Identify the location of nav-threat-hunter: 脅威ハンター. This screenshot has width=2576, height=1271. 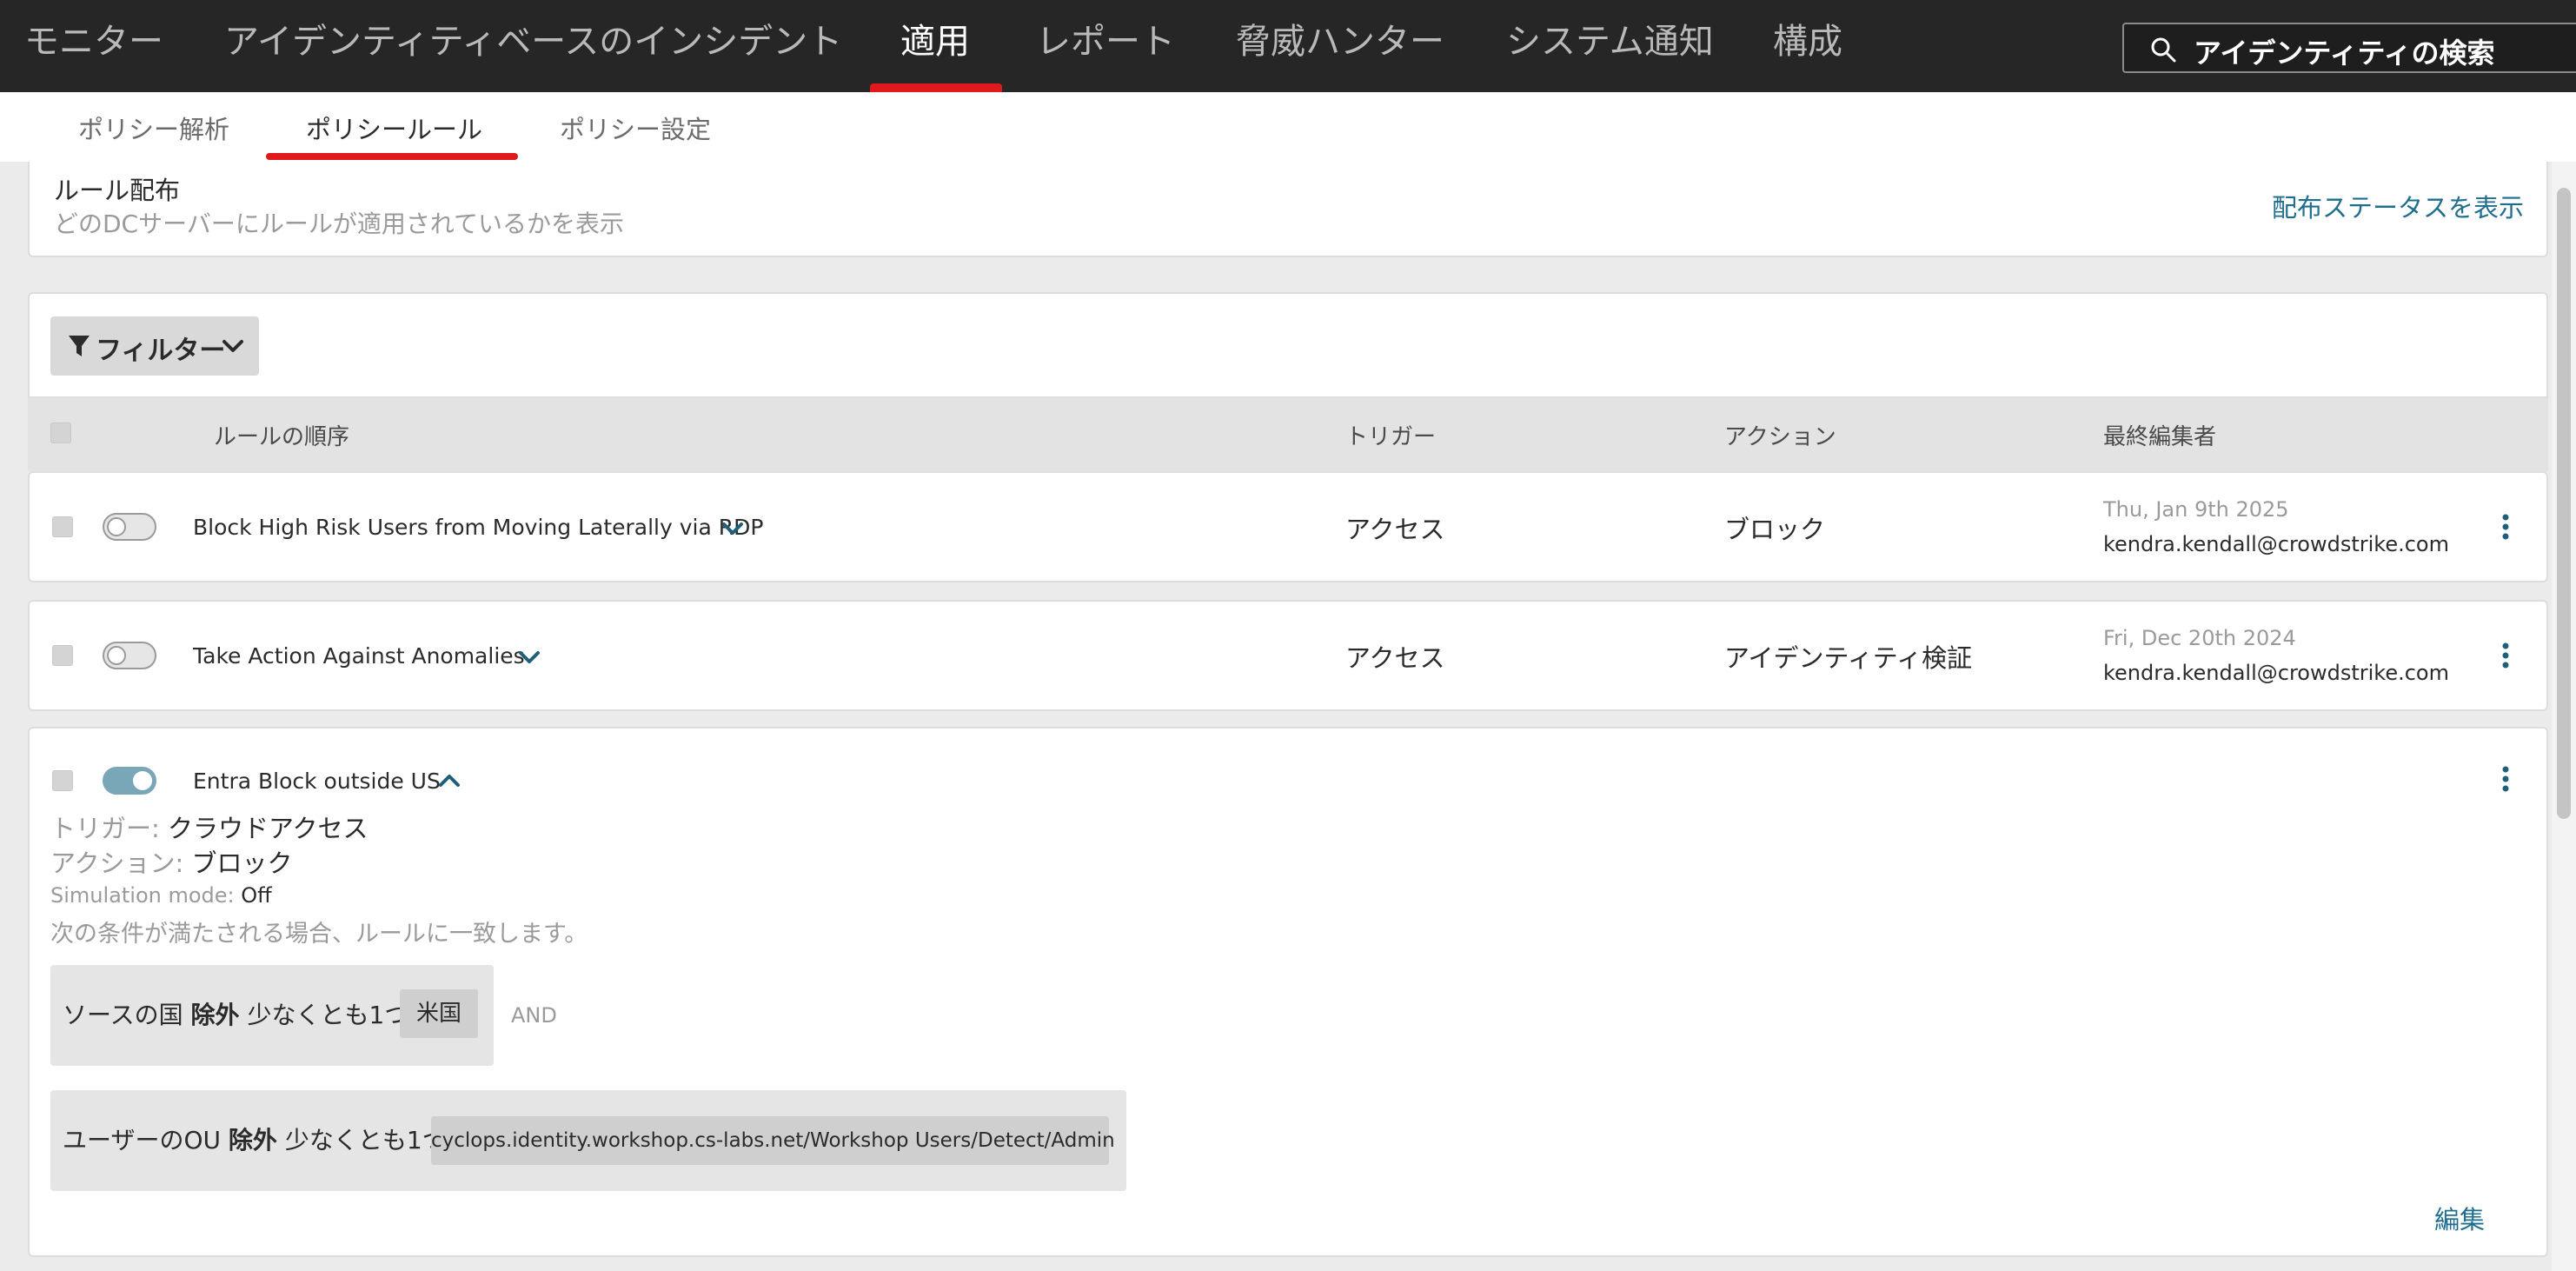
(1340, 46).